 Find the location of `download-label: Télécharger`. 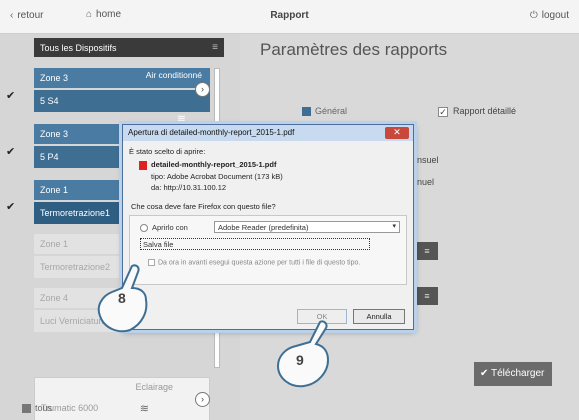

download-label: Télécharger is located at coordinates (518, 373).